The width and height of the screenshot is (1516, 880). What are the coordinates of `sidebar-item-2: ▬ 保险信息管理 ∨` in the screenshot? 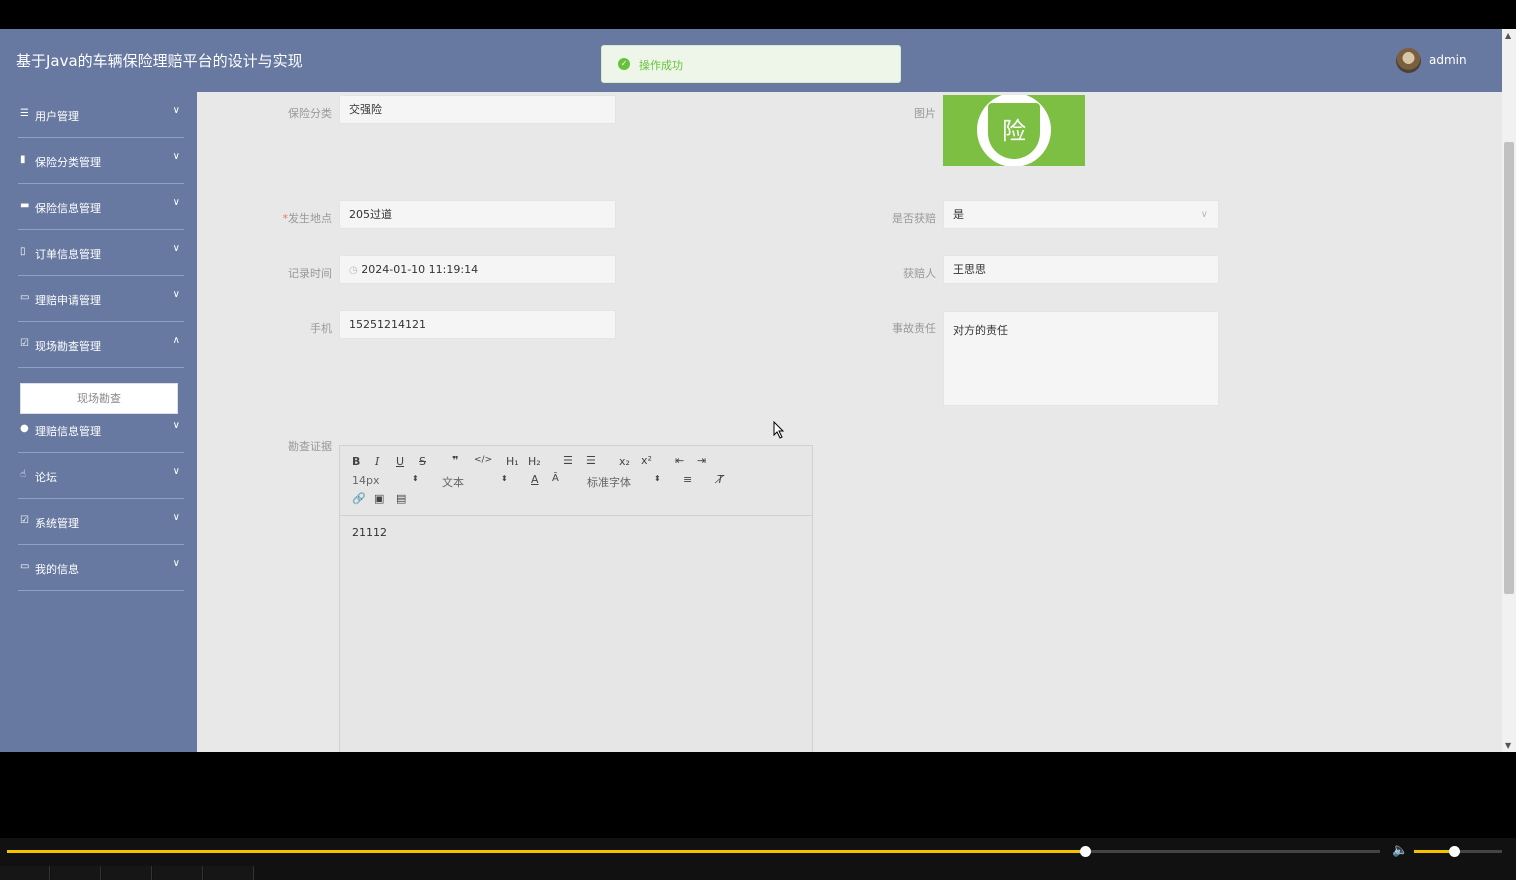 It's located at (101, 207).